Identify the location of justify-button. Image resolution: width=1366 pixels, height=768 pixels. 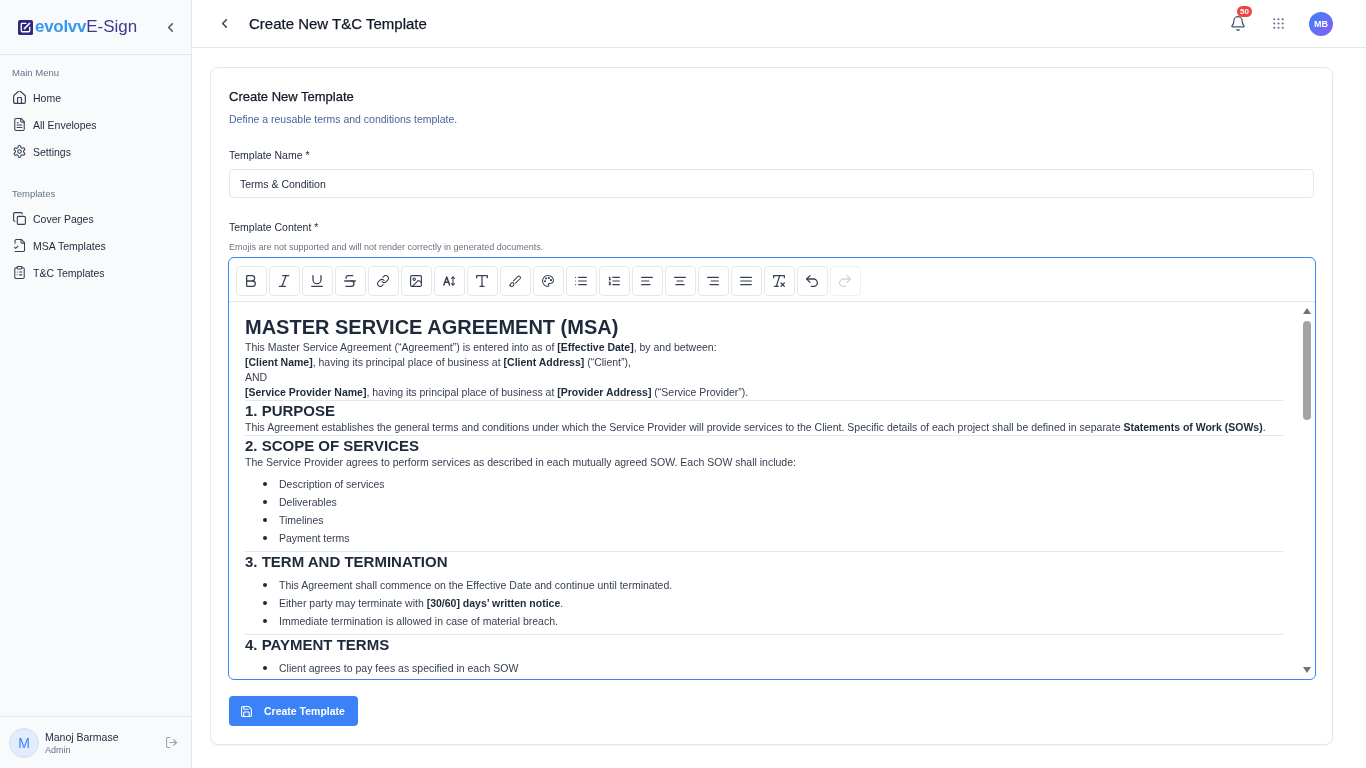
(746, 280).